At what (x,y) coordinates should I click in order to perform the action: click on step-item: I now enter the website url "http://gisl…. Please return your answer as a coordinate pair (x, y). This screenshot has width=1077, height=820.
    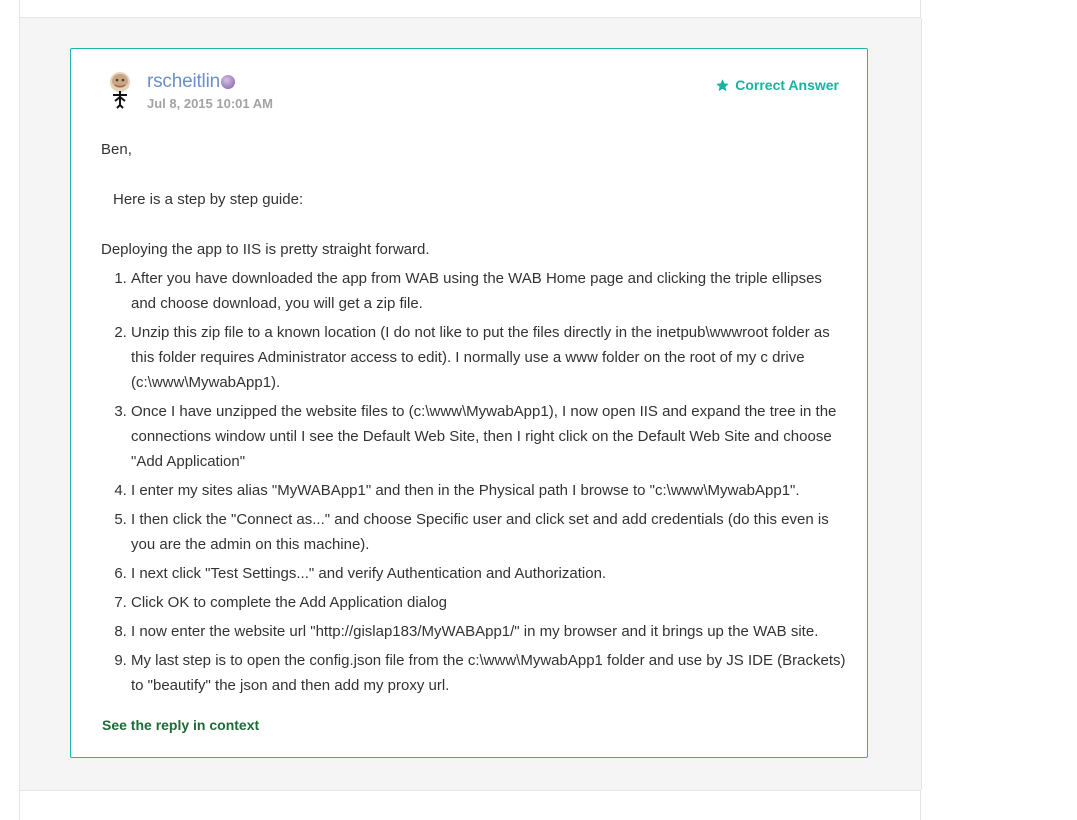
    Looking at the image, I should click on (488, 631).